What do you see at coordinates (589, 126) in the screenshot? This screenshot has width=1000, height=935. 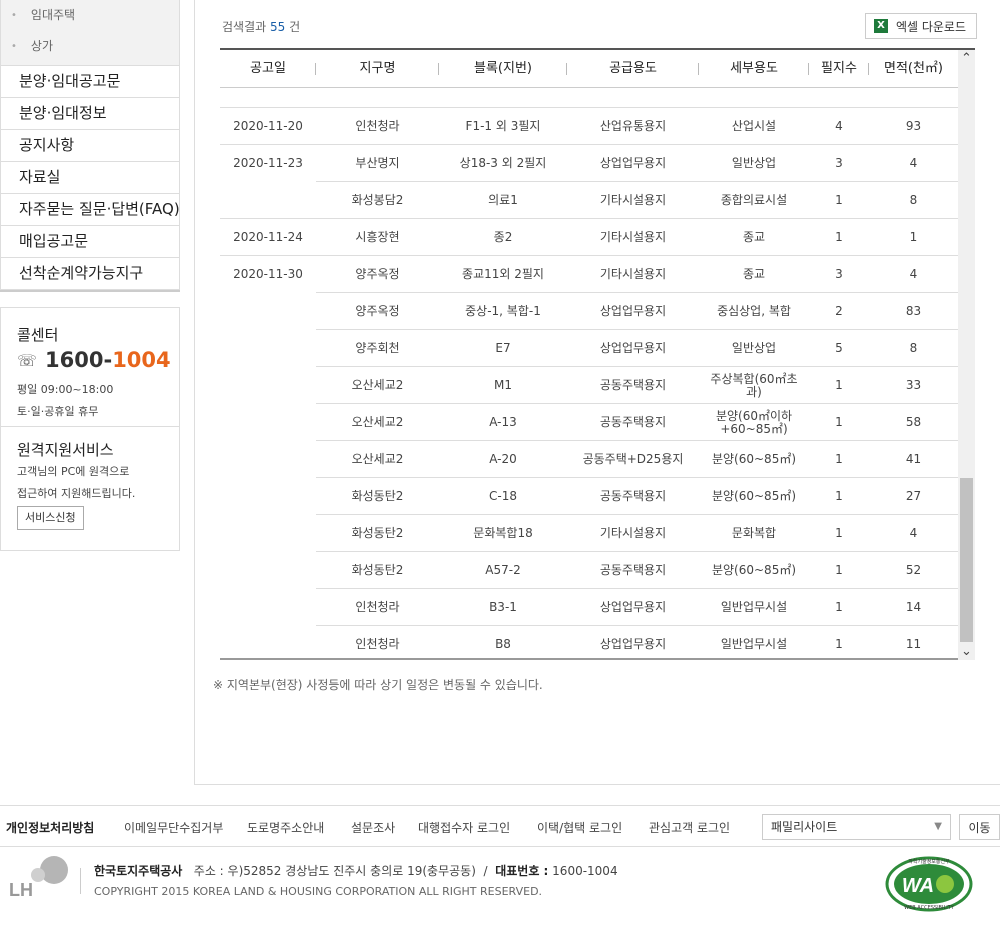 I see `table-row: 2020-11-20 인천청라 F1-1 외 3필지 산업유통용지 산업시설 4 93` at bounding box center [589, 126].